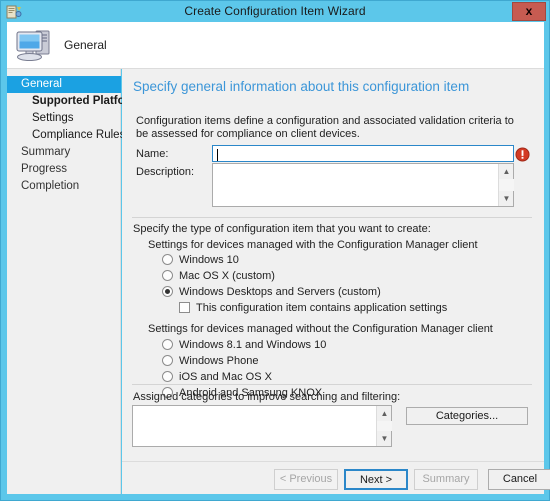  I want to click on radio-mac-os-x-custom: Mac OS X (custom), so click(218, 276).